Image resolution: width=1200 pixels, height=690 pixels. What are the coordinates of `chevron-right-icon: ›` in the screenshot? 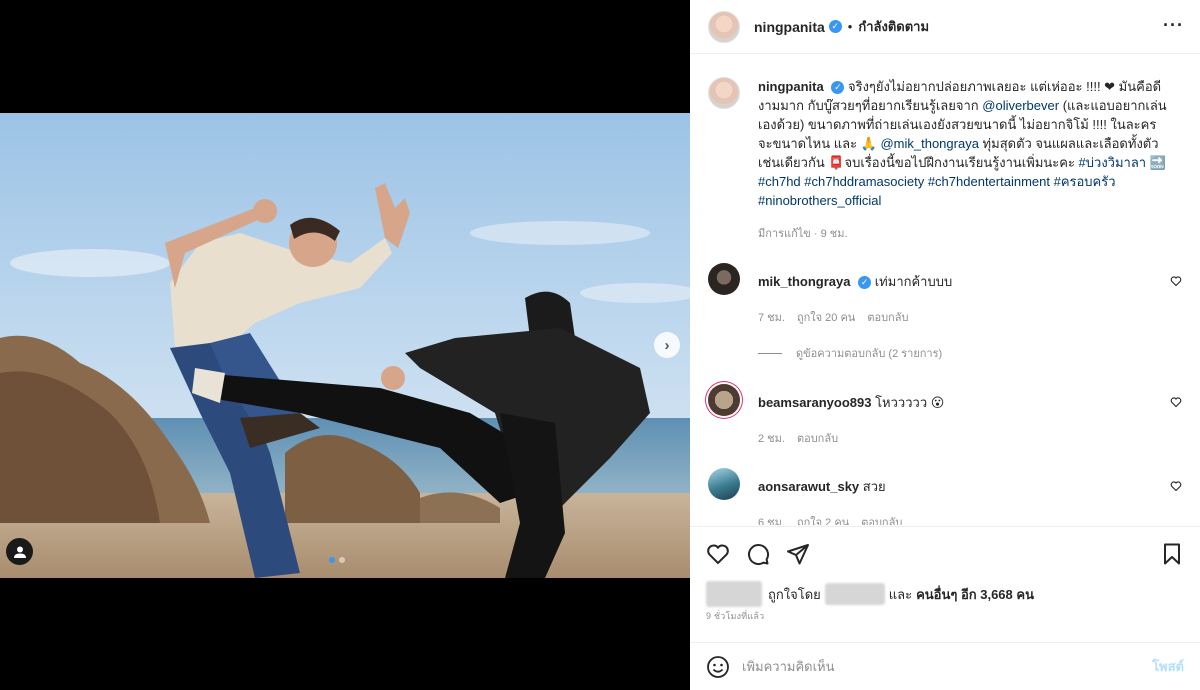 It's located at (667, 345).